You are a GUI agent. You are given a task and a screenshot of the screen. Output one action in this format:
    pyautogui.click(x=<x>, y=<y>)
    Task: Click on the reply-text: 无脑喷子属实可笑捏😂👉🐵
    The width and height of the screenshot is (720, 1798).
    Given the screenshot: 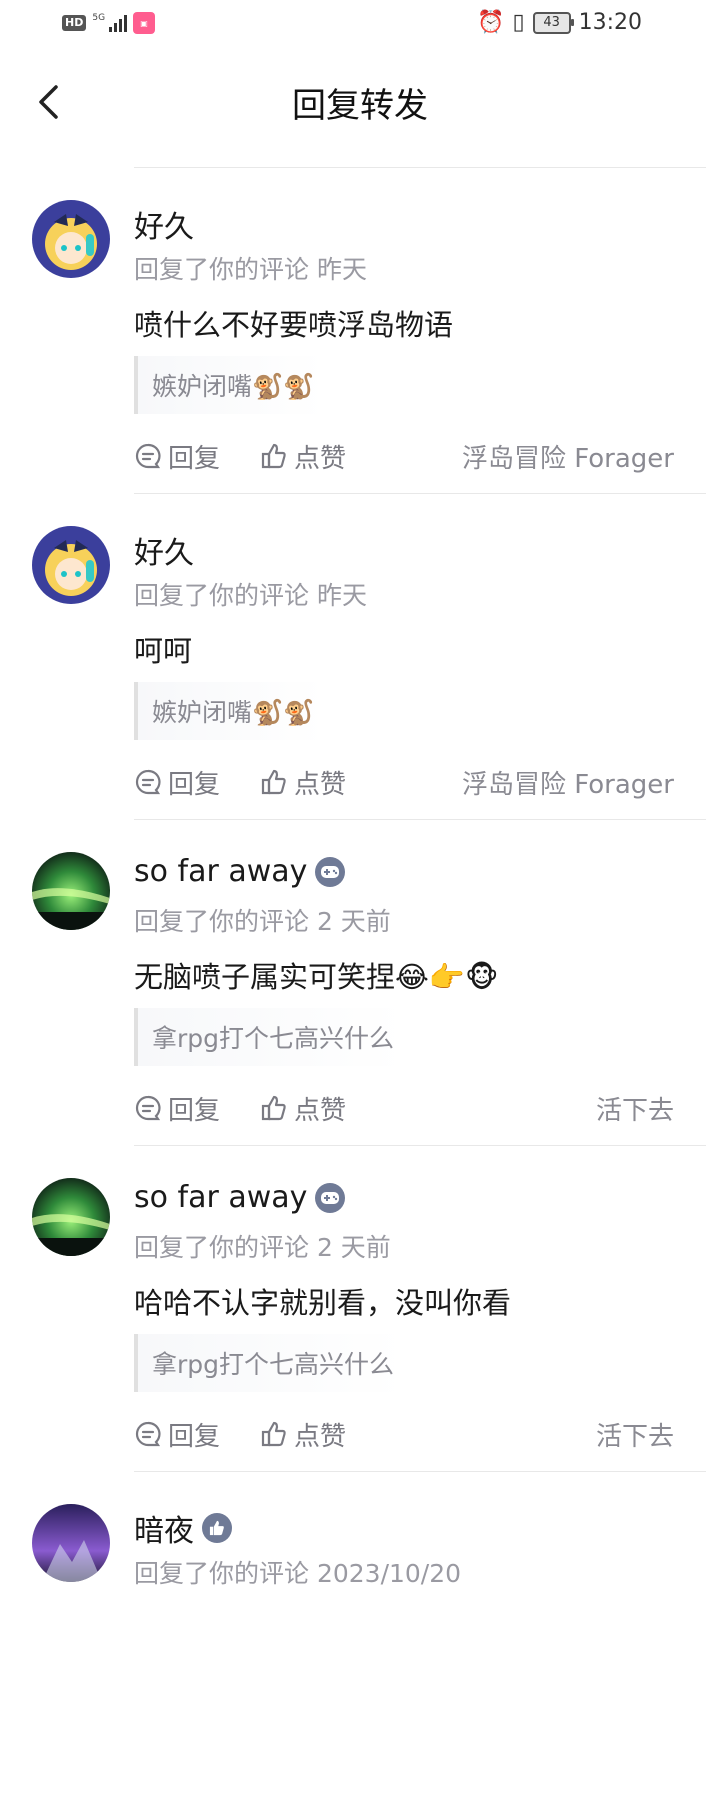 What is the action you would take?
    pyautogui.click(x=316, y=977)
    